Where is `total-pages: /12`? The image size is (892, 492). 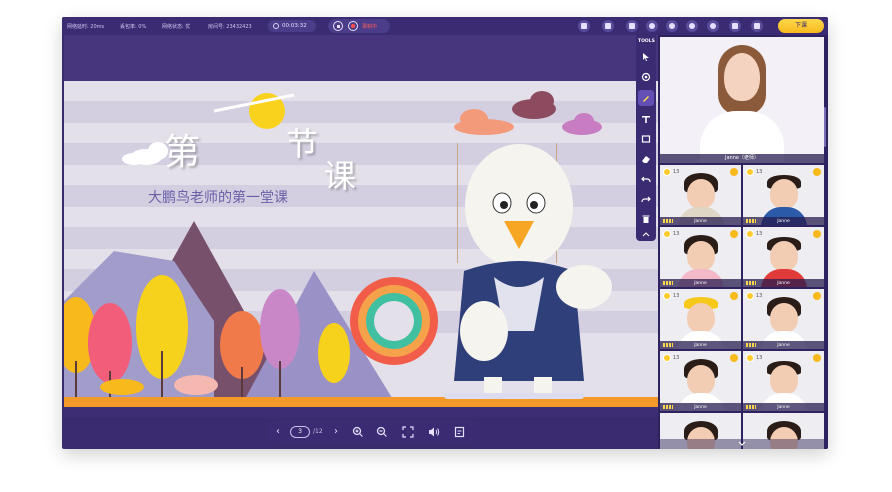
total-pages: /12 is located at coordinates (318, 431).